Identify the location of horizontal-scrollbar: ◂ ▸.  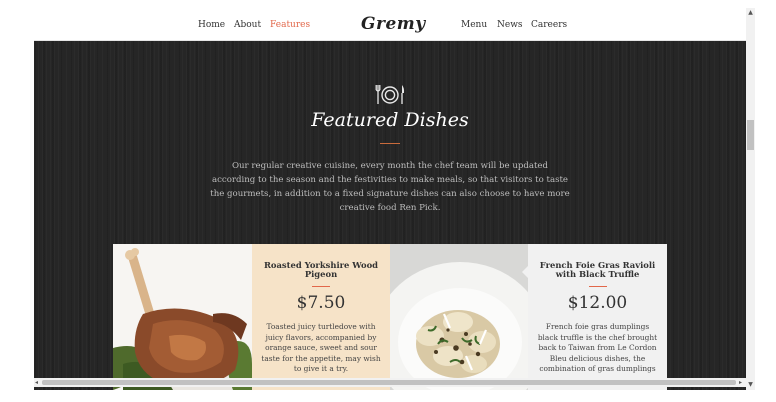
(390, 382).